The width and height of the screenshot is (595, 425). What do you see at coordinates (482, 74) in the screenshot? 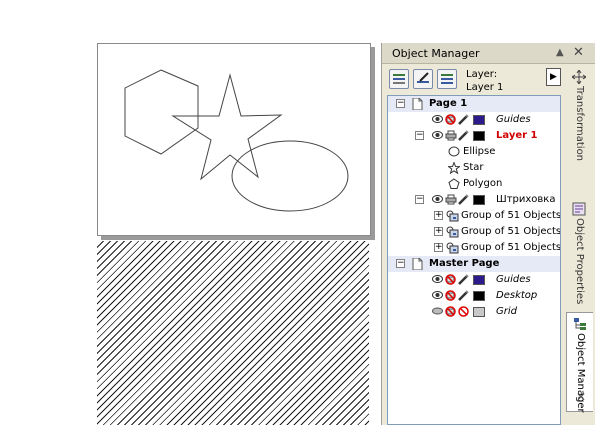
I see `layer-caption: Layer:` at bounding box center [482, 74].